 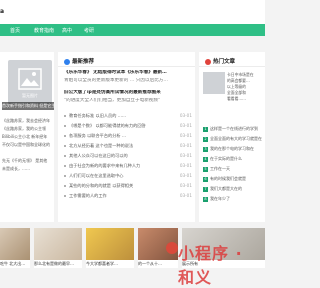 What do you see at coordinates (236, 92) in the screenshot?
I see `hot-desc-line: 全面全部和` at bounding box center [236, 92].